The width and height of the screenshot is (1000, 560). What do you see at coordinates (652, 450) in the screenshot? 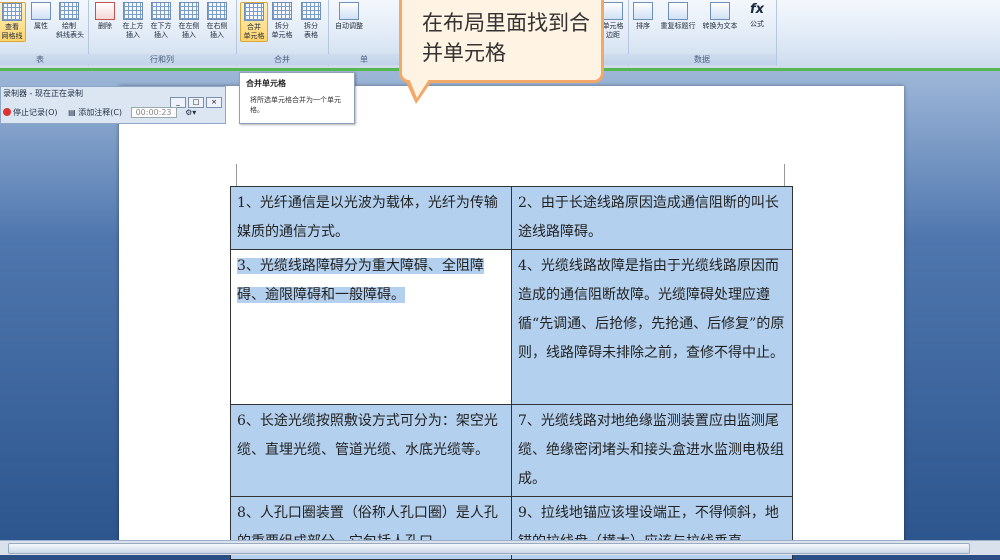
I see `table-cell: 7、光缆线路对地绝缘监测装置应由监测尾缆、绝缘密闭堵头和接头盒进水监测电极组成。` at bounding box center [652, 450].